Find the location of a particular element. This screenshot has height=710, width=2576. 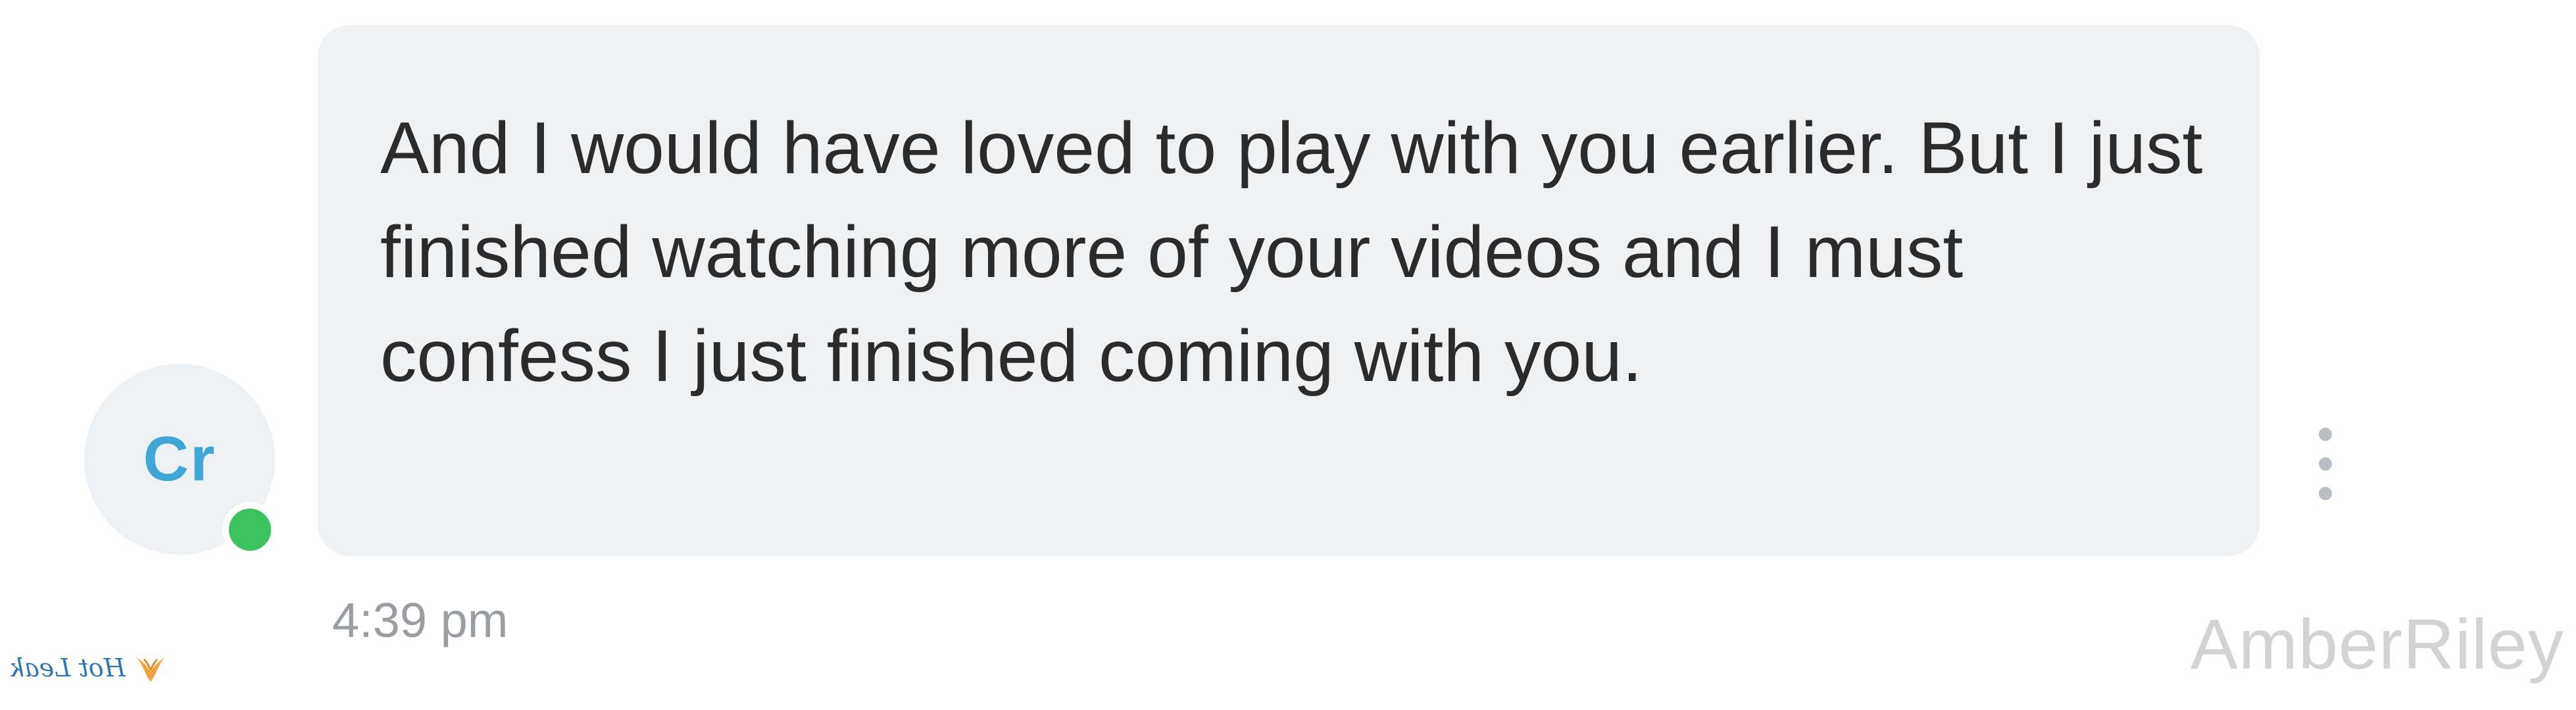

online-status-indicator is located at coordinates (250, 529).